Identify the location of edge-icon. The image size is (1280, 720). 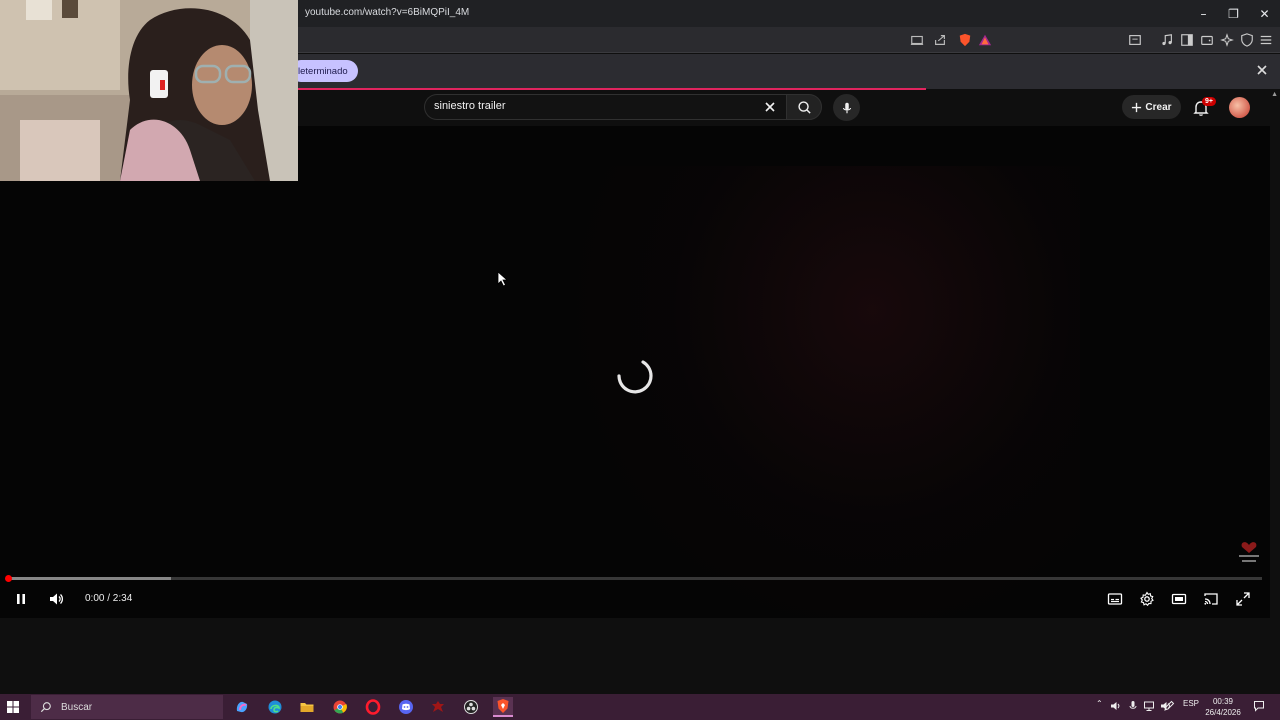
(275, 707).